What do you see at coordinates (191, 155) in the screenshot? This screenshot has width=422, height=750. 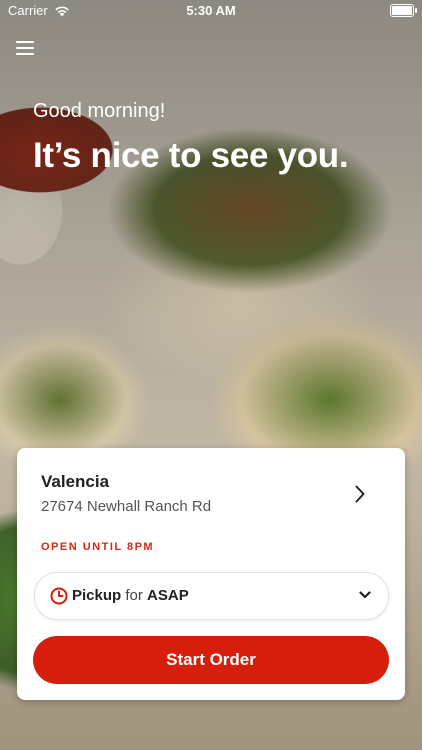 I see `greeting-title: It’s nice to see you.` at bounding box center [191, 155].